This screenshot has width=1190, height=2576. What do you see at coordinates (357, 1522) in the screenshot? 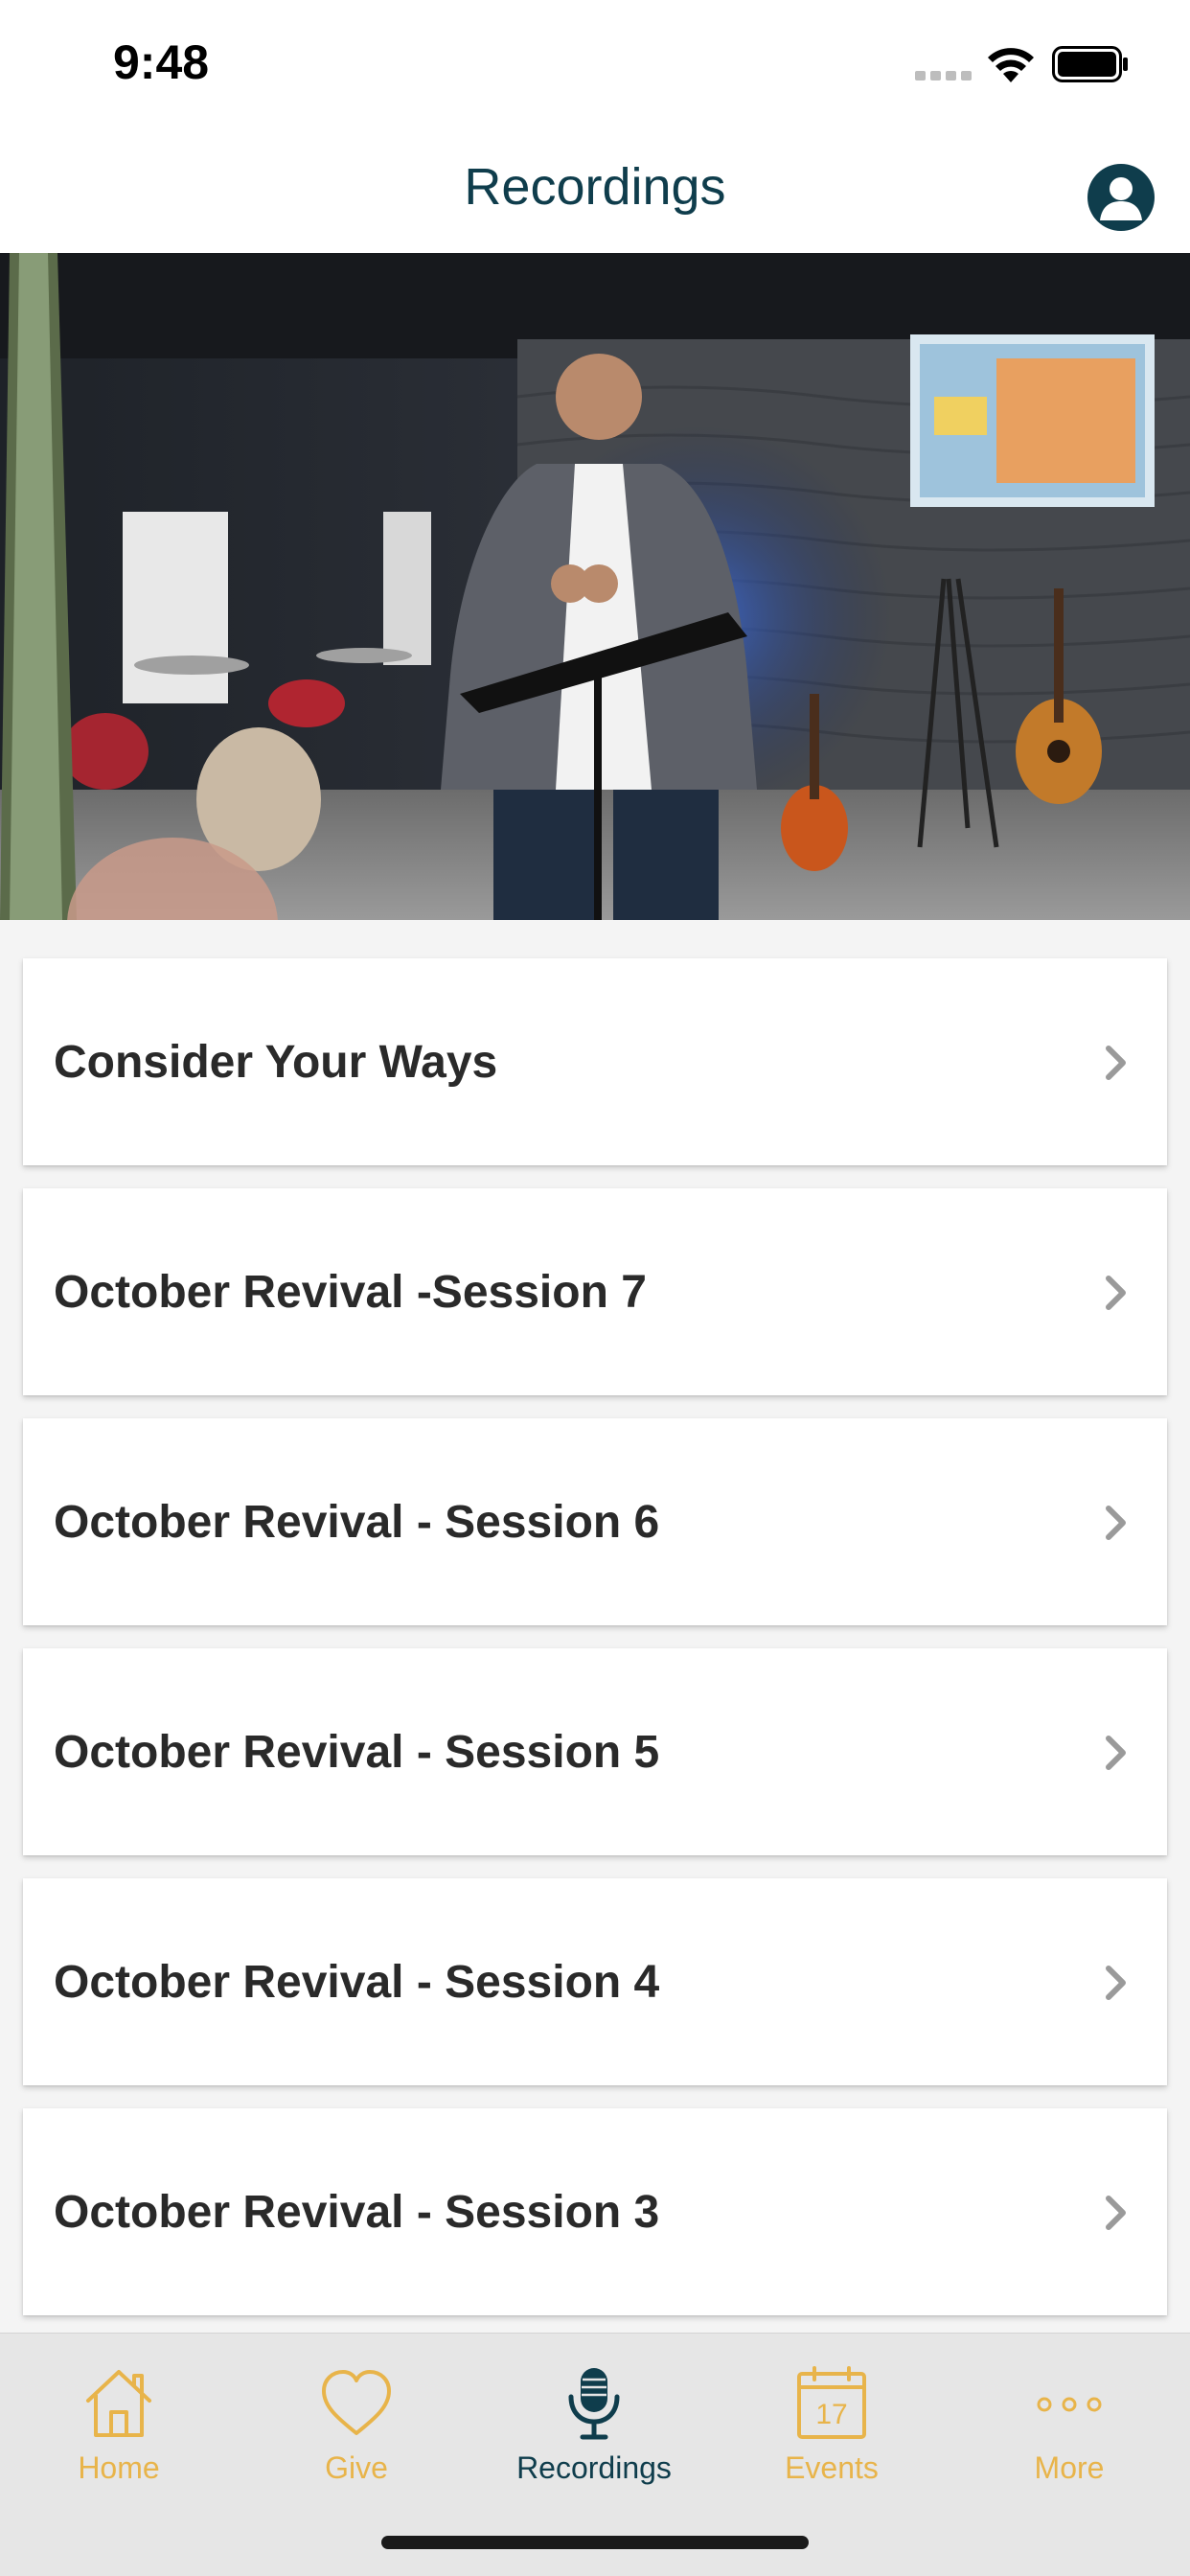
I see `recording-title: October Revival - Session 6` at bounding box center [357, 1522].